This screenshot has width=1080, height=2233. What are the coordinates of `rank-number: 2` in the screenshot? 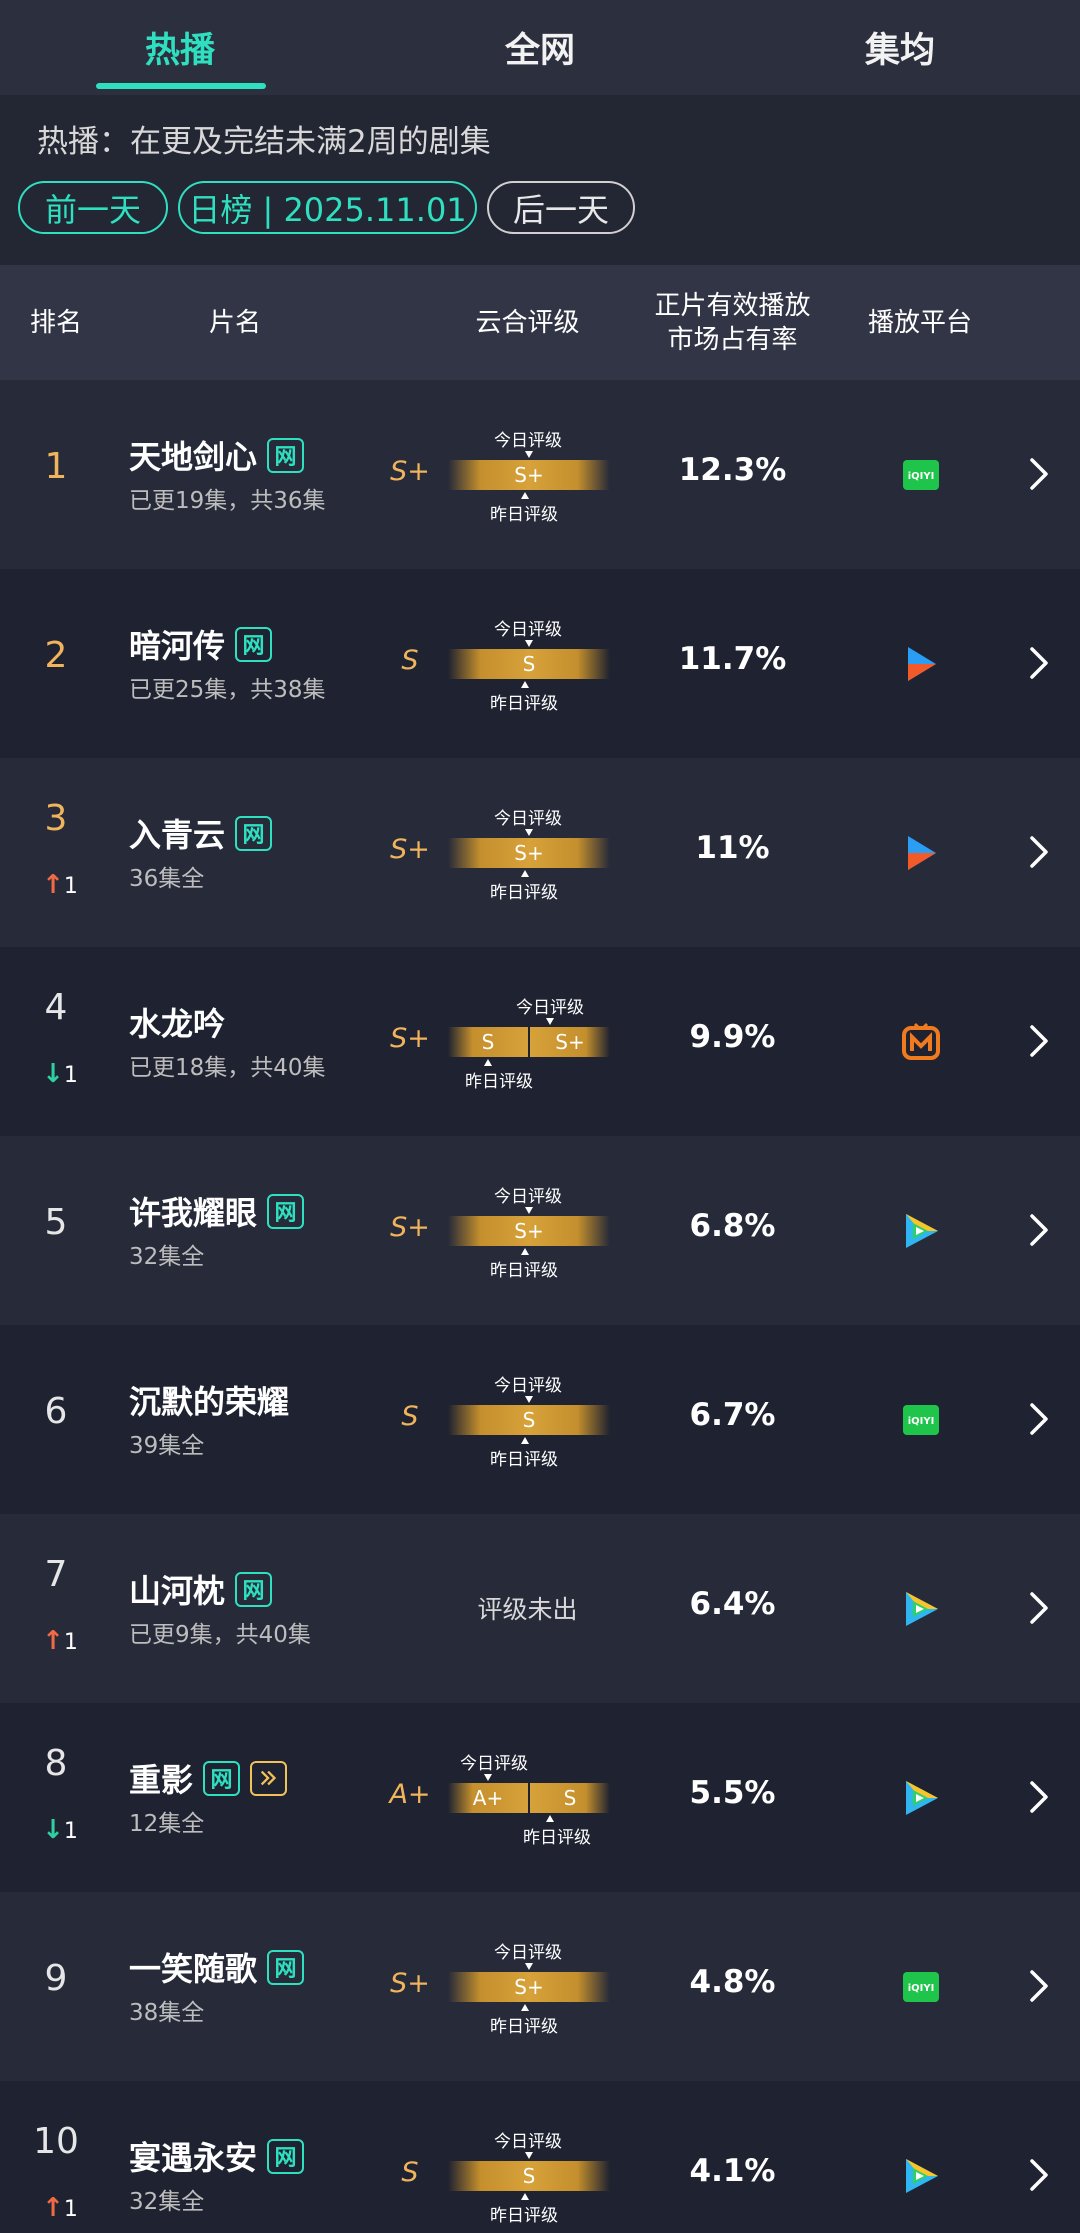 It's located at (56, 655).